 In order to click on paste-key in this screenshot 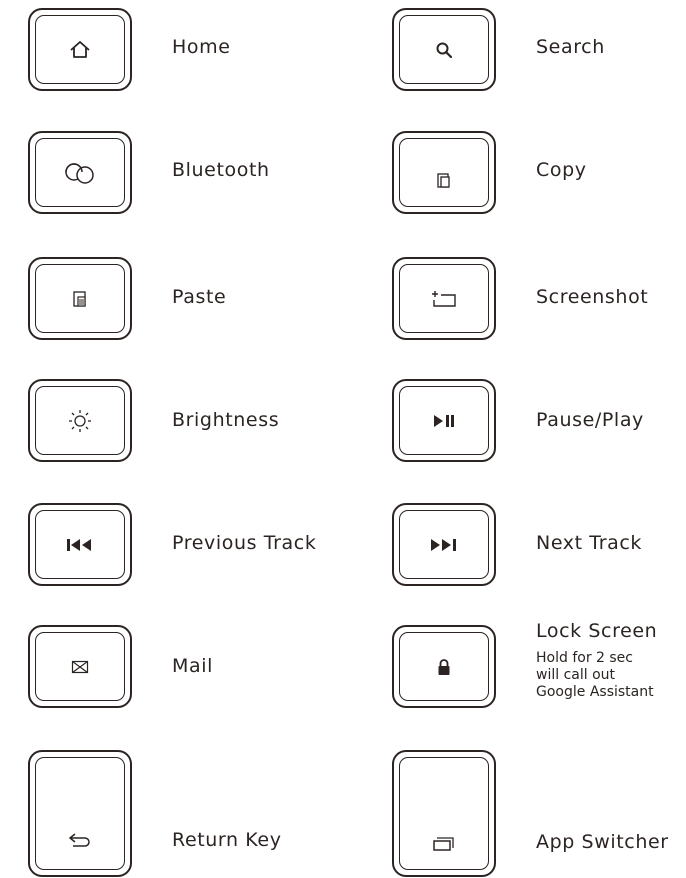, I will do `click(80, 298)`.